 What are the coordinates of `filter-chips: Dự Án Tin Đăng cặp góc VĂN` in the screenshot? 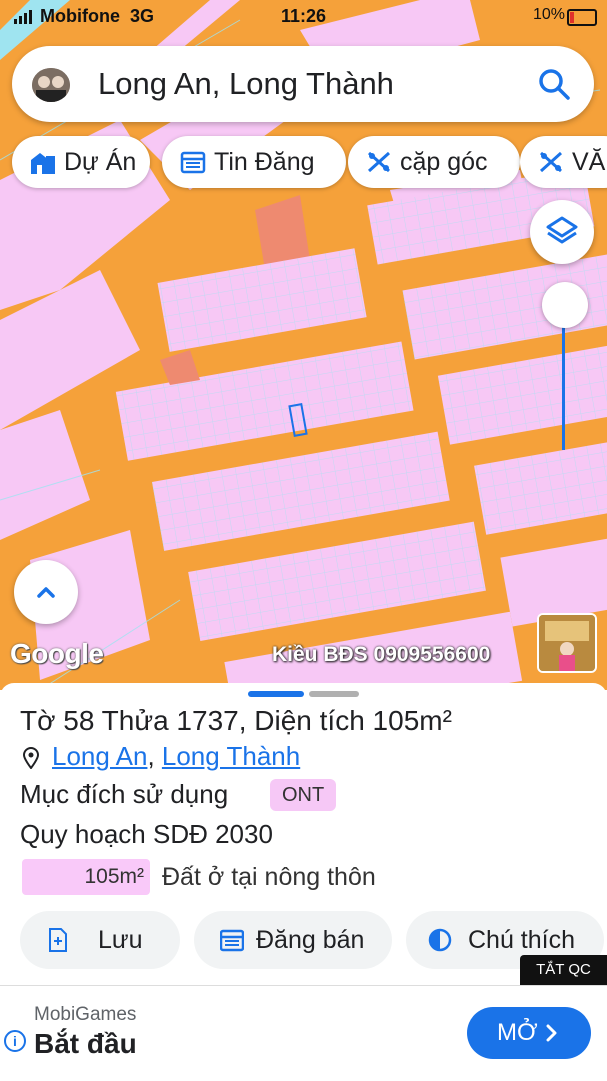 It's located at (309, 162).